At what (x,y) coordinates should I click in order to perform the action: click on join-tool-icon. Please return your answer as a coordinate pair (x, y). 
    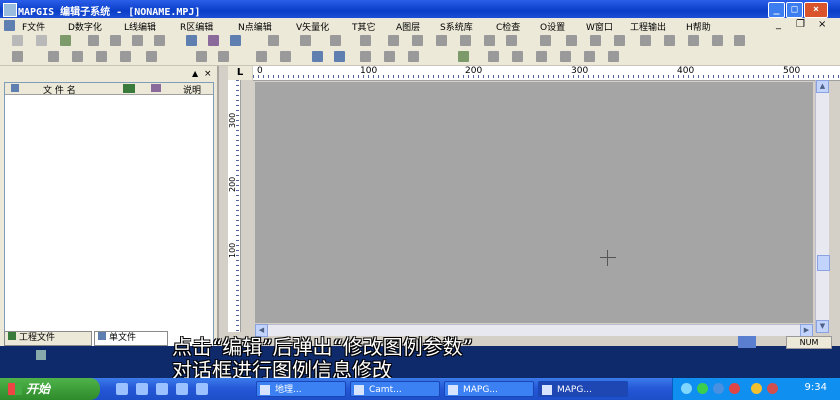
    Looking at the image, I should click on (619, 40).